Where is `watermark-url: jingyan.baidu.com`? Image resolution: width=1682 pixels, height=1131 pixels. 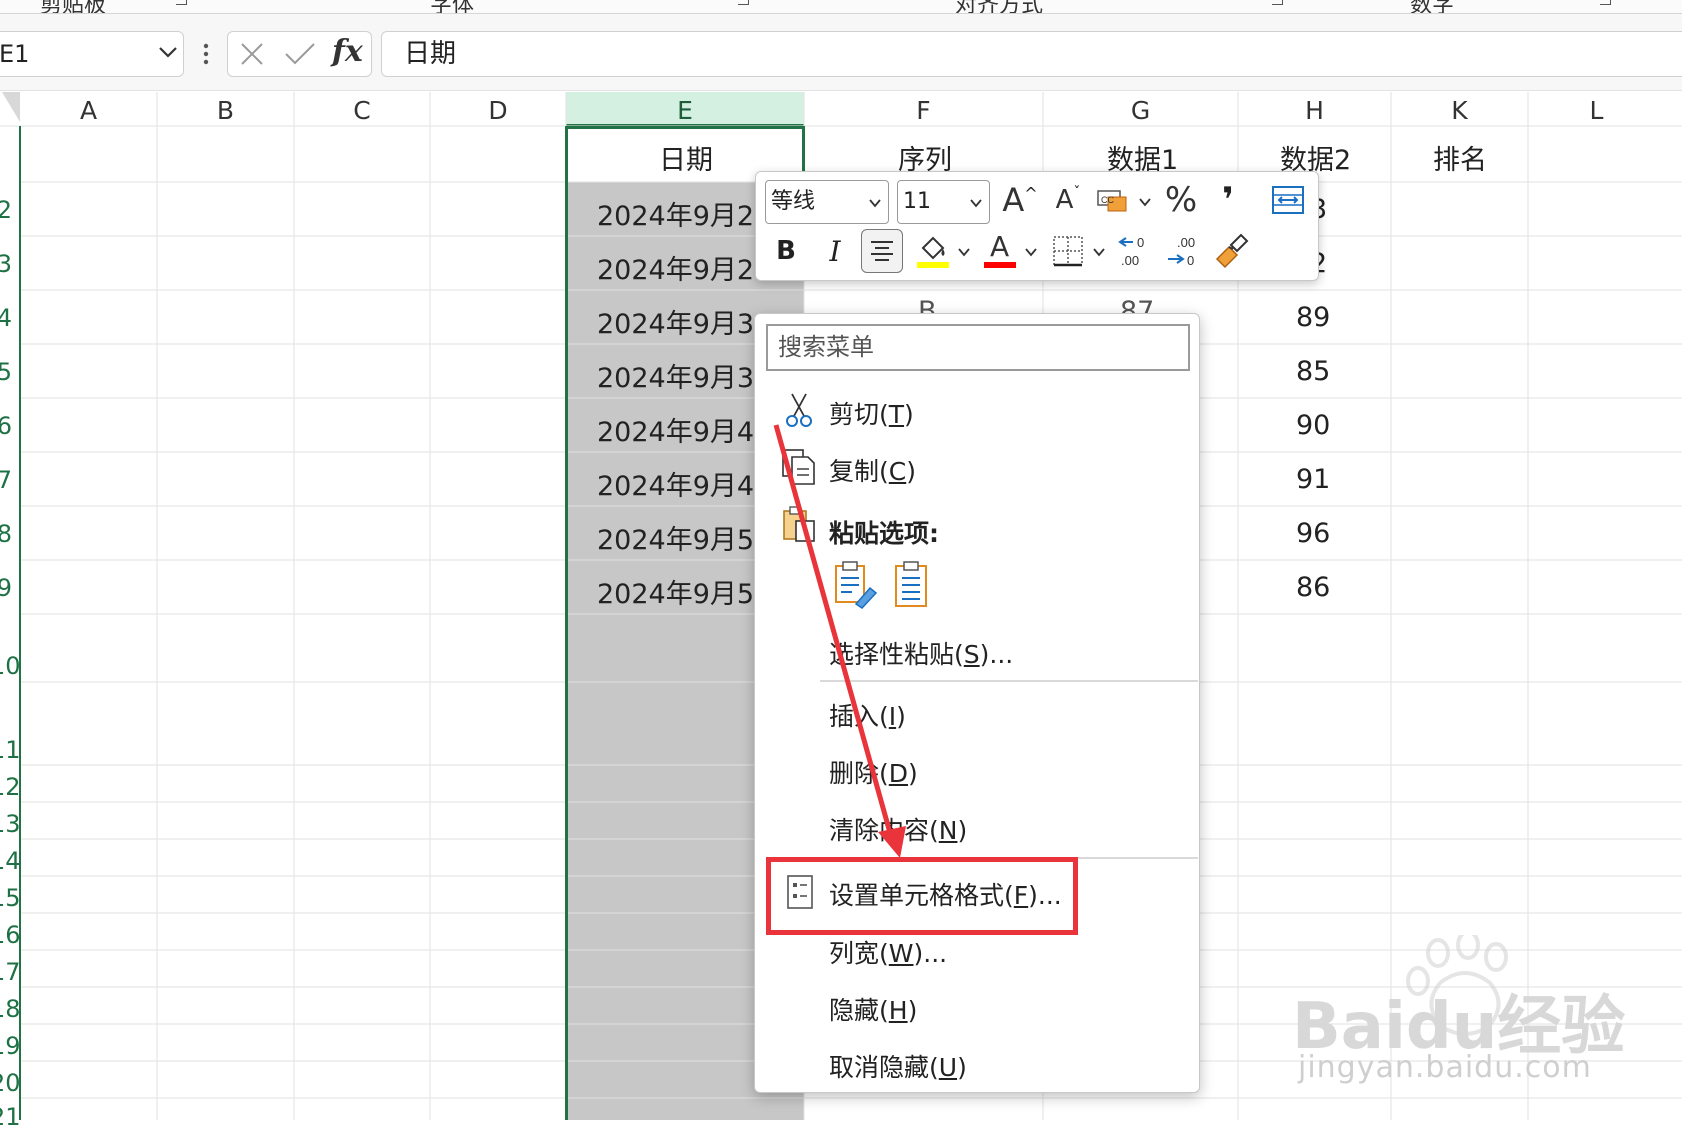 watermark-url: jingyan.baidu.com is located at coordinates (1445, 1067).